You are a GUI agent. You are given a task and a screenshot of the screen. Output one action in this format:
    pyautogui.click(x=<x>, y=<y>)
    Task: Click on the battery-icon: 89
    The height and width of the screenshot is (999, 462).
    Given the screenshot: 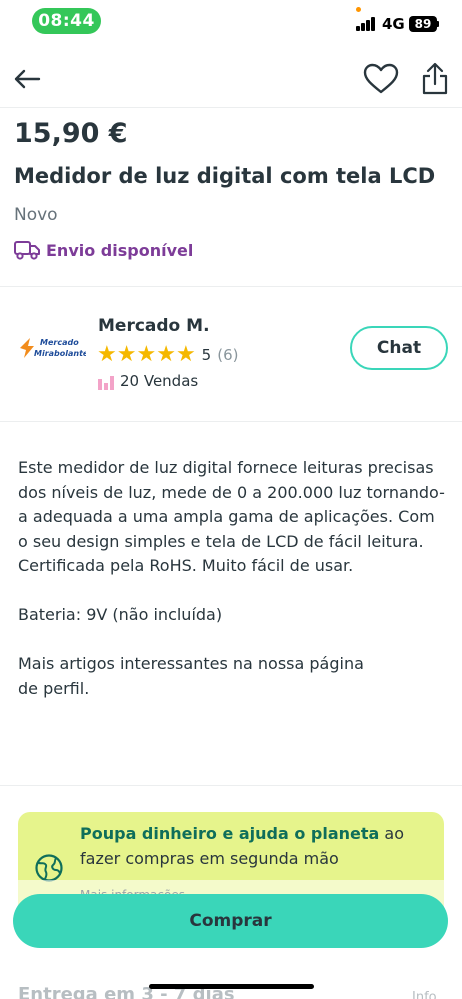 What is the action you would take?
    pyautogui.click(x=423, y=24)
    